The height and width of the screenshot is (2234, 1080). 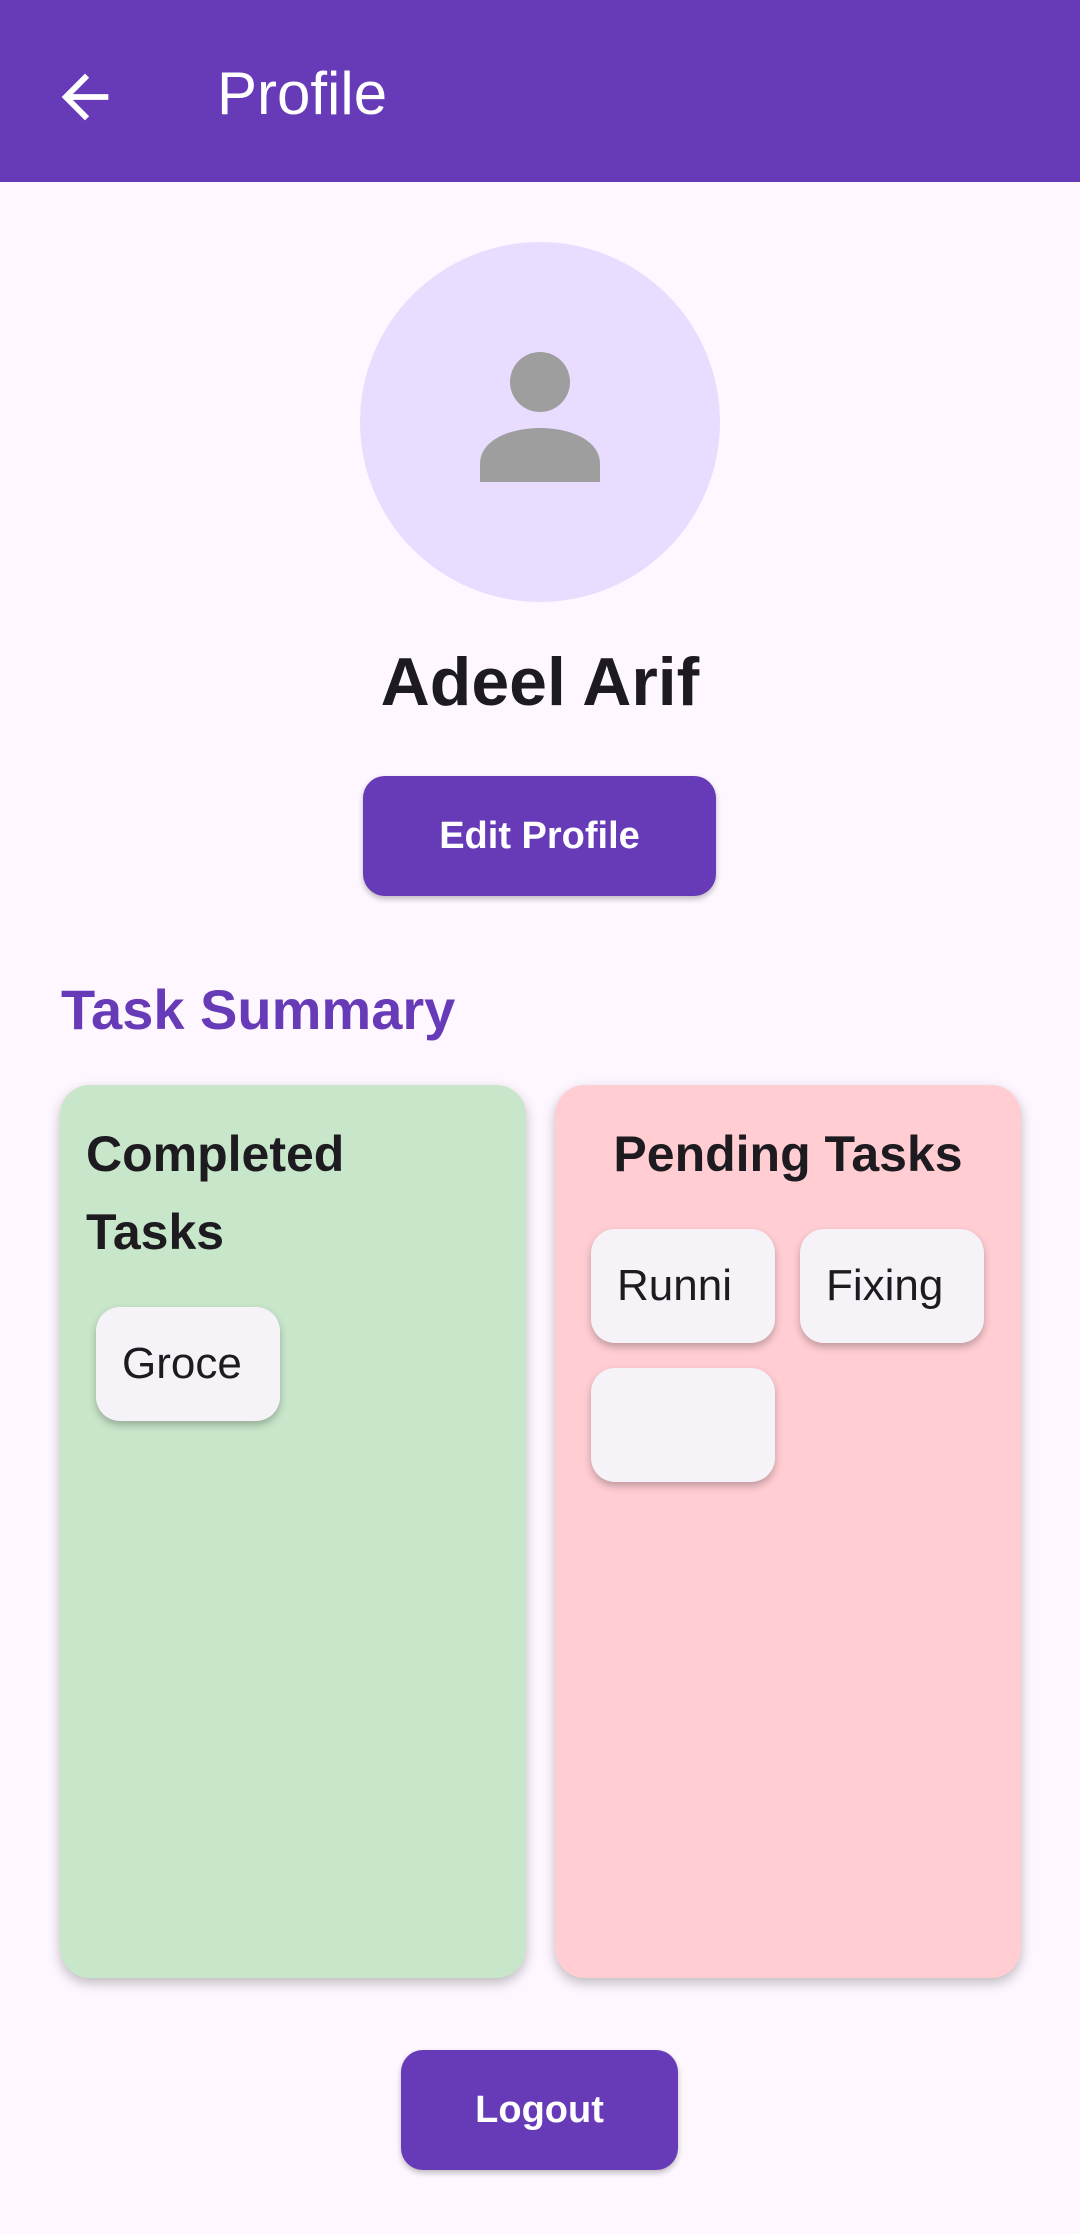 What do you see at coordinates (215, 1193) in the screenshot?
I see `completed-tasks-title: Completed Tasks` at bounding box center [215, 1193].